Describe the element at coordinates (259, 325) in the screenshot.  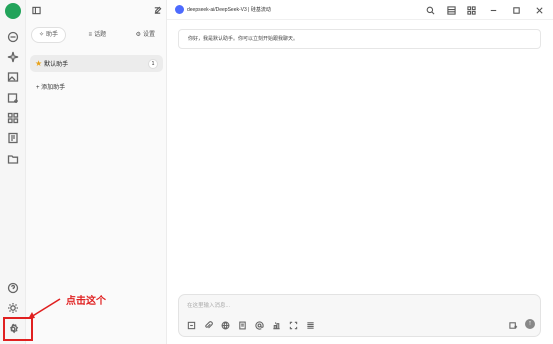
I see `mention-icon` at that location.